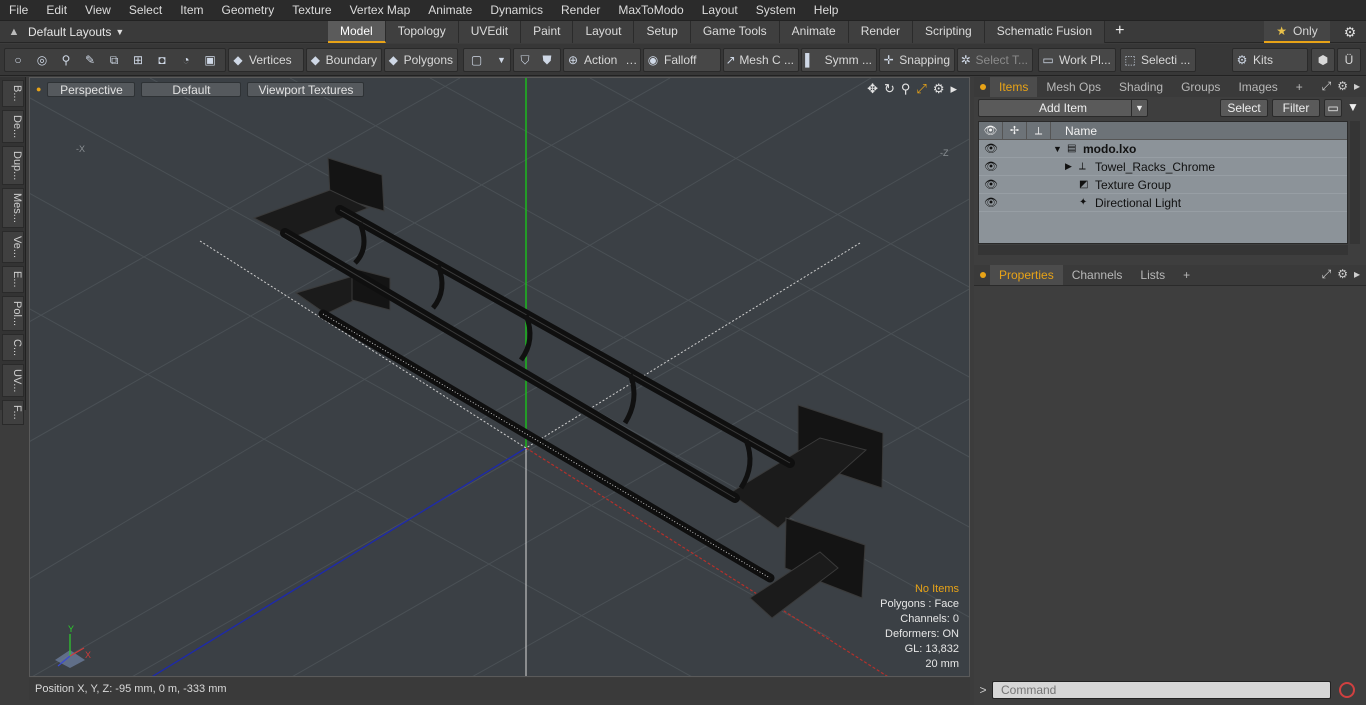 The height and width of the screenshot is (705, 1366). I want to click on crosshair-icon: ⊞, so click(138, 60).